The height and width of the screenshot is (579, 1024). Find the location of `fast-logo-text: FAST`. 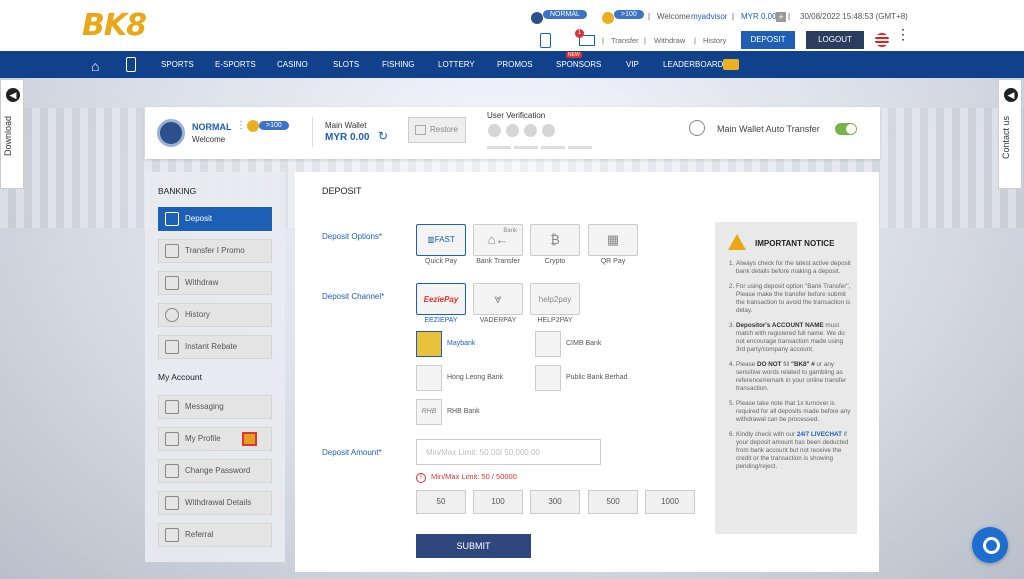

fast-logo-text: FAST is located at coordinates (444, 239).